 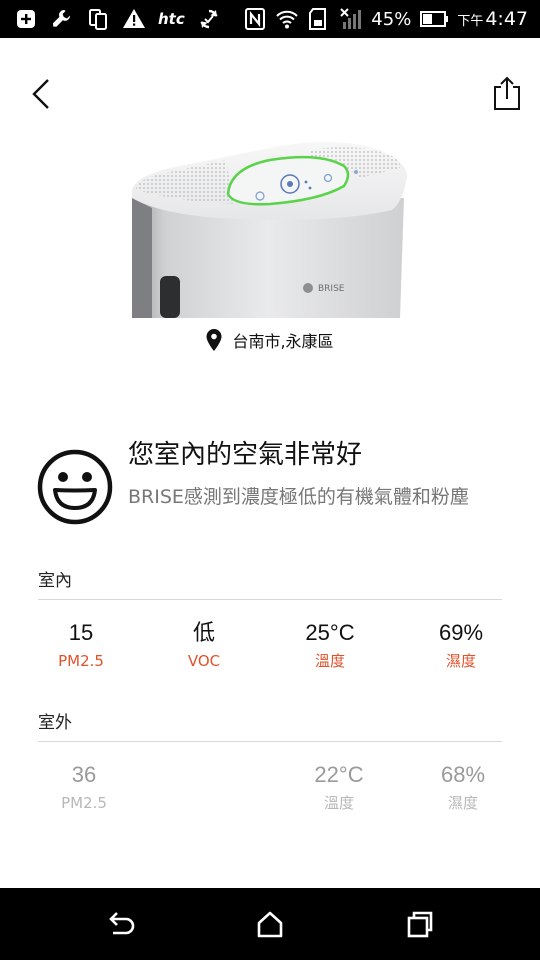 What do you see at coordinates (460, 661) in the screenshot?
I see `indoor-humidity-label: 濕度` at bounding box center [460, 661].